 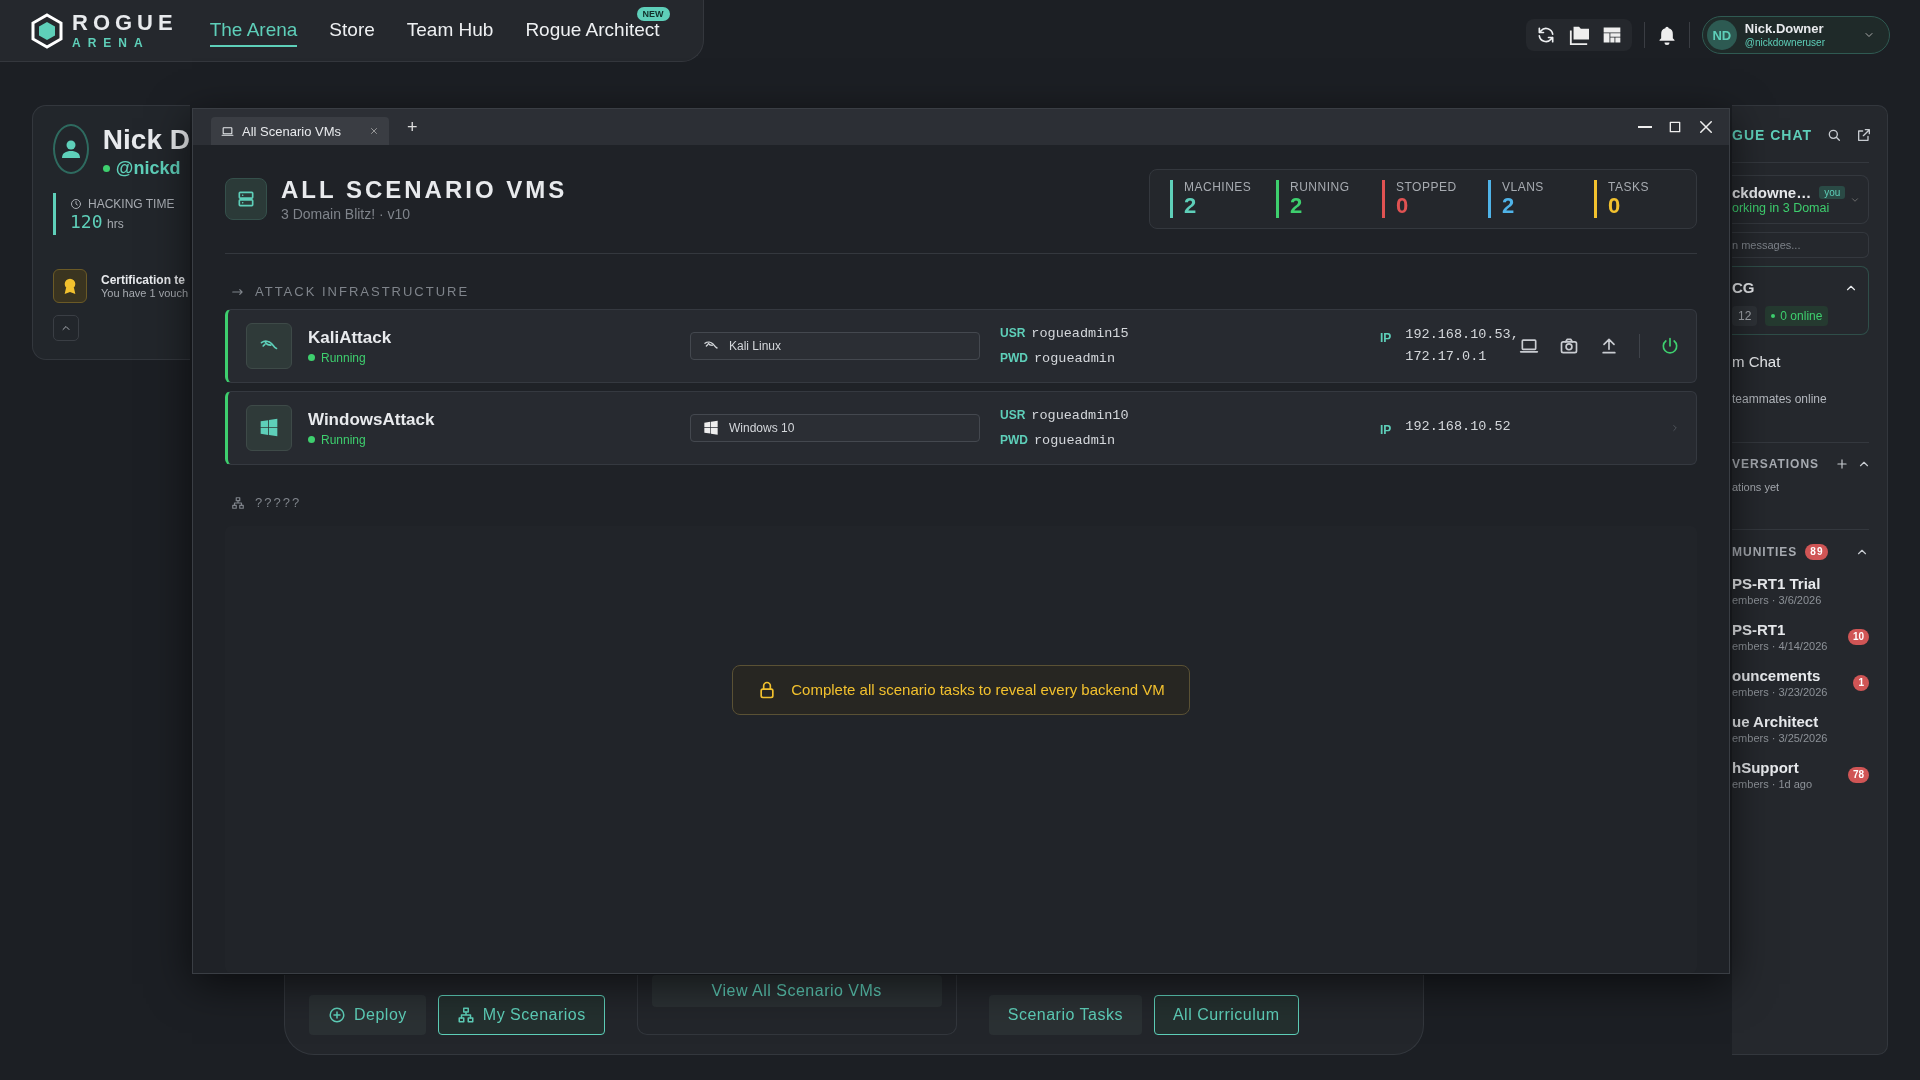 What do you see at coordinates (346, 214) in the screenshot?
I see `window-subtitle: 3 Domain Blitz! · v10` at bounding box center [346, 214].